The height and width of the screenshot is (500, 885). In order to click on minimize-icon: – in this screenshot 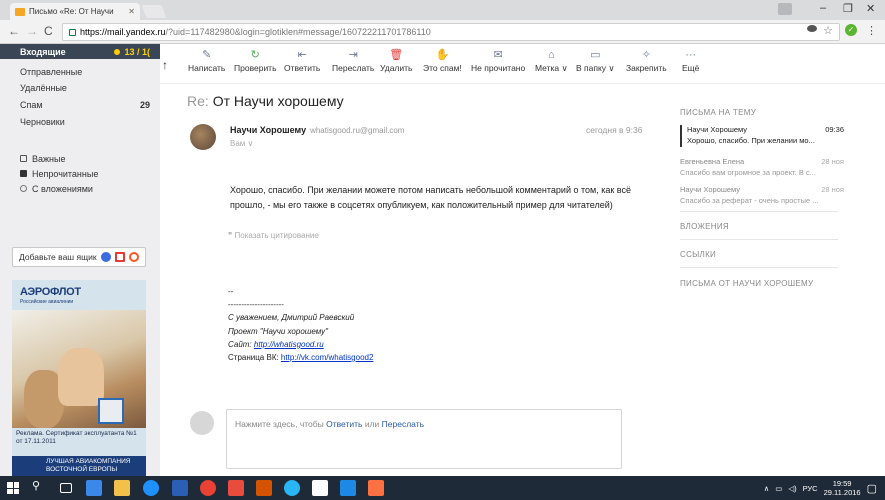, I will do `click(823, 8)`.